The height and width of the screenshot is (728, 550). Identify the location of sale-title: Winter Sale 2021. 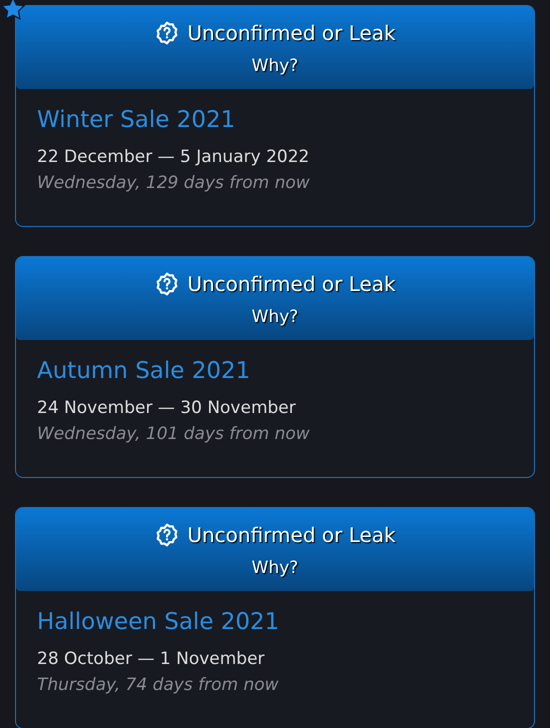
(275, 120).